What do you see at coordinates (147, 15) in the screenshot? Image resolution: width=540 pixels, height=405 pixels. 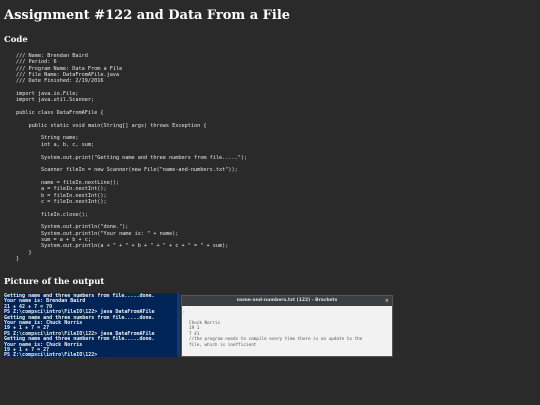 I see `page-title: Assignment #122 and Data From a File` at bounding box center [147, 15].